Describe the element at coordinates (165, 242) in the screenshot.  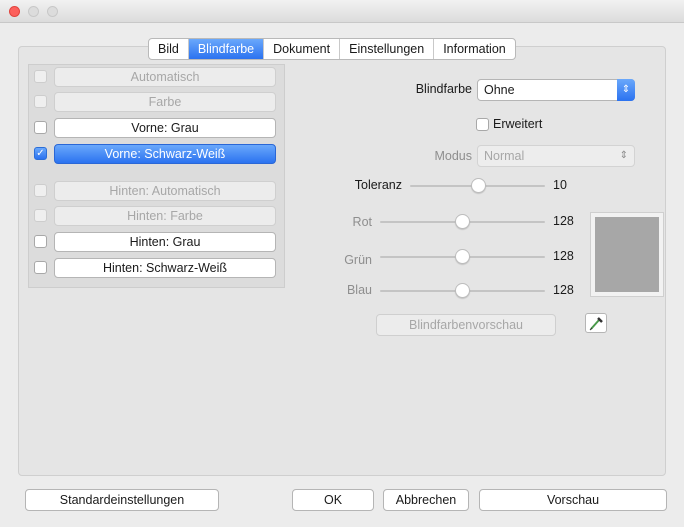
I see `list-item-button: Hinten: Grau` at that location.